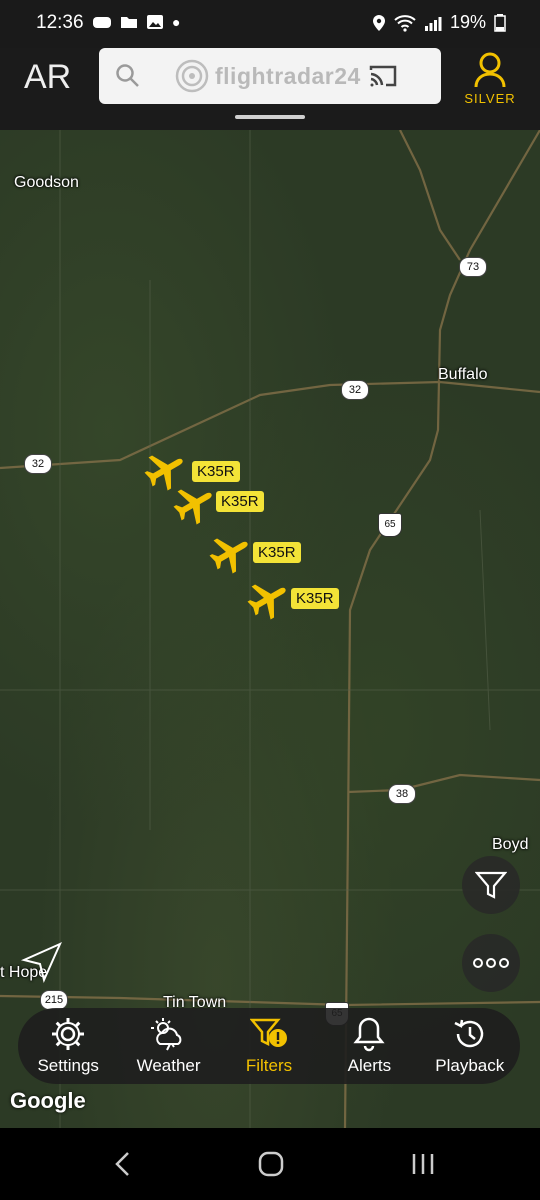 This screenshot has height=1200, width=540. Describe the element at coordinates (168, 1065) in the screenshot. I see `nav-weather-label: Weather` at that location.